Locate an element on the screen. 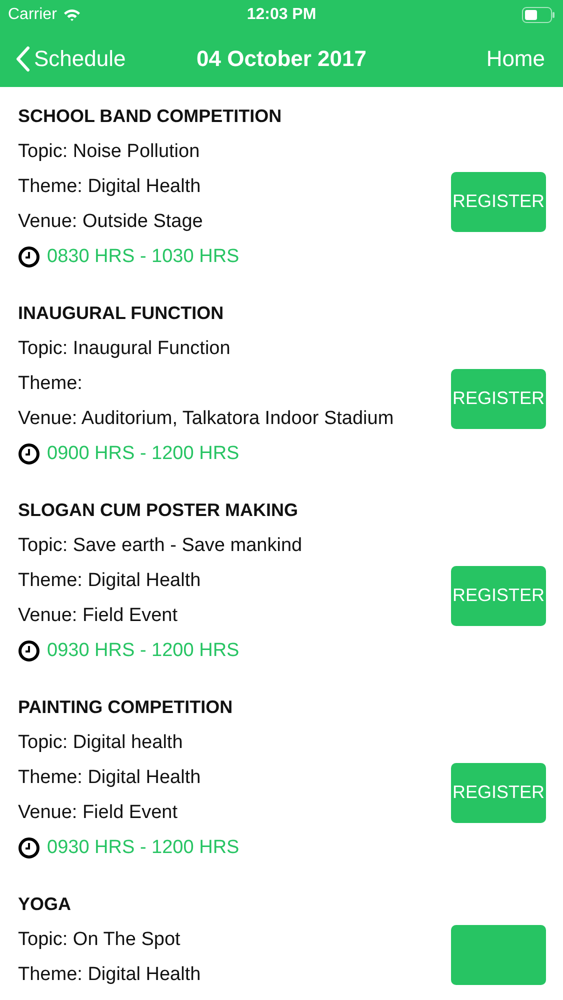 The width and height of the screenshot is (563, 1000). event-detail: Venue: Outside Stage is located at coordinates (111, 222).